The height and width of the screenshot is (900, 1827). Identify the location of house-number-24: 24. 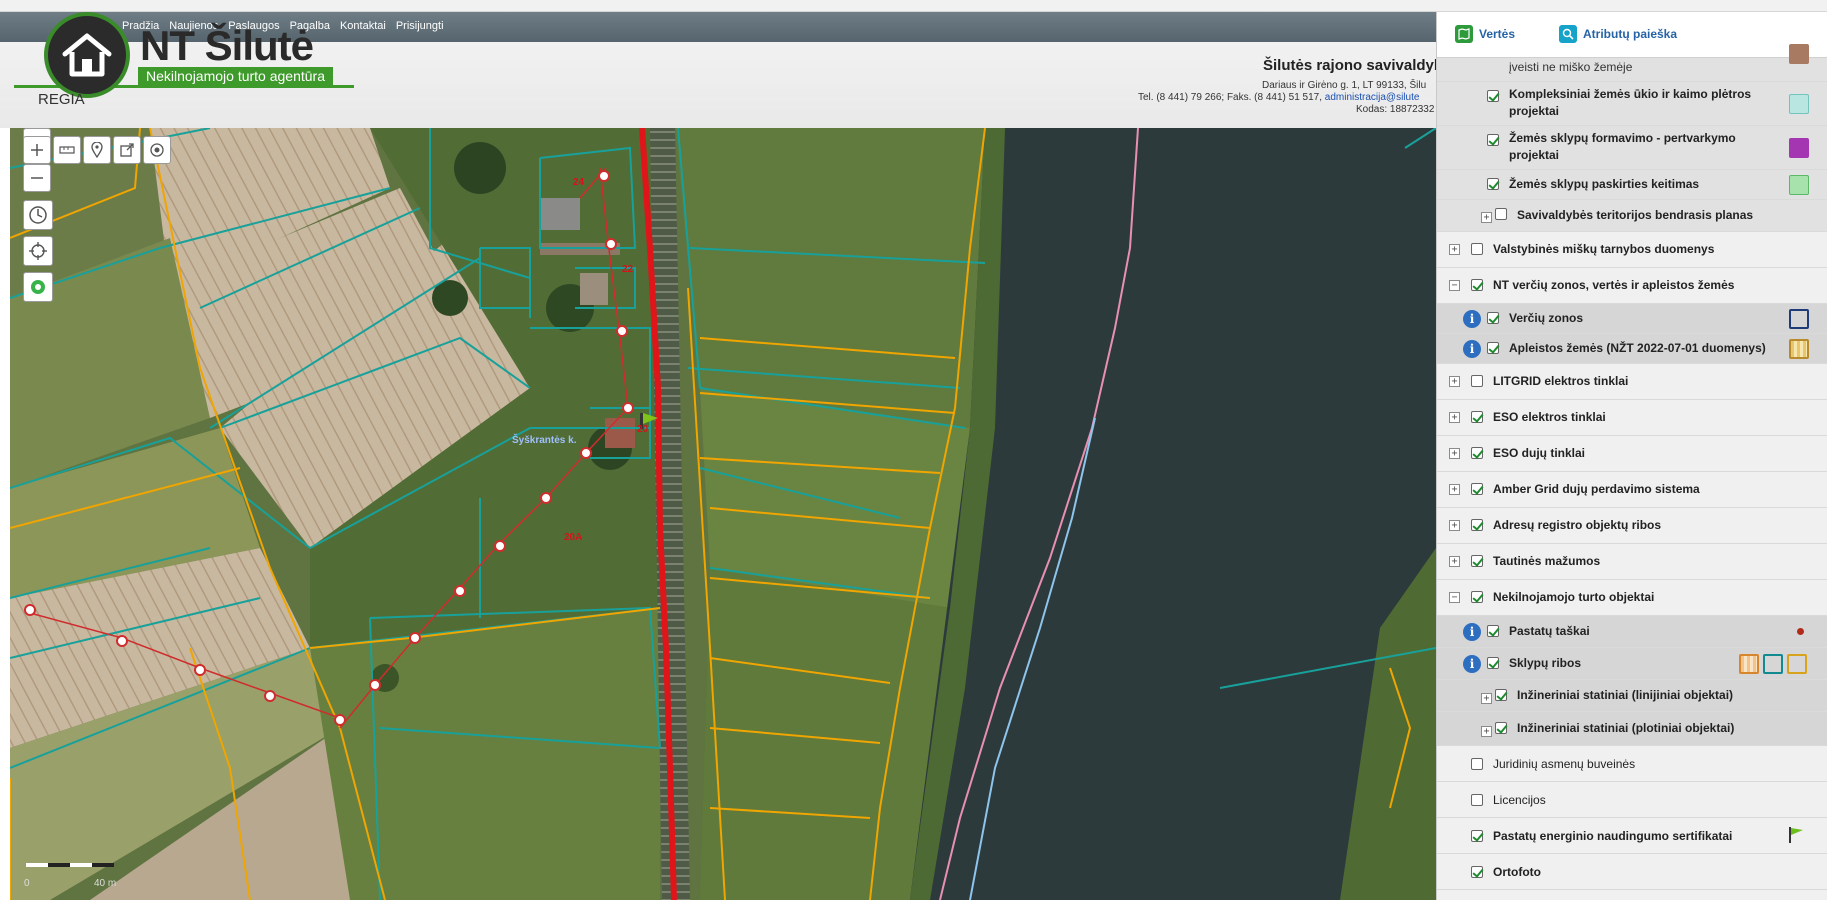
(579, 182).